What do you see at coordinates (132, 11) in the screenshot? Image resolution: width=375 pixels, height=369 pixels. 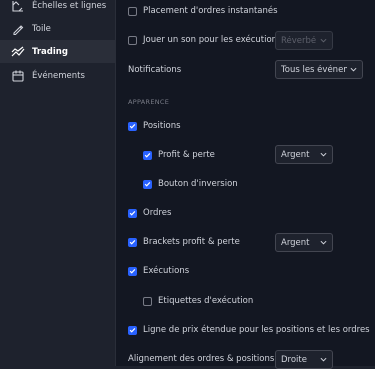 I see `instant-orders-checkbox` at bounding box center [132, 11].